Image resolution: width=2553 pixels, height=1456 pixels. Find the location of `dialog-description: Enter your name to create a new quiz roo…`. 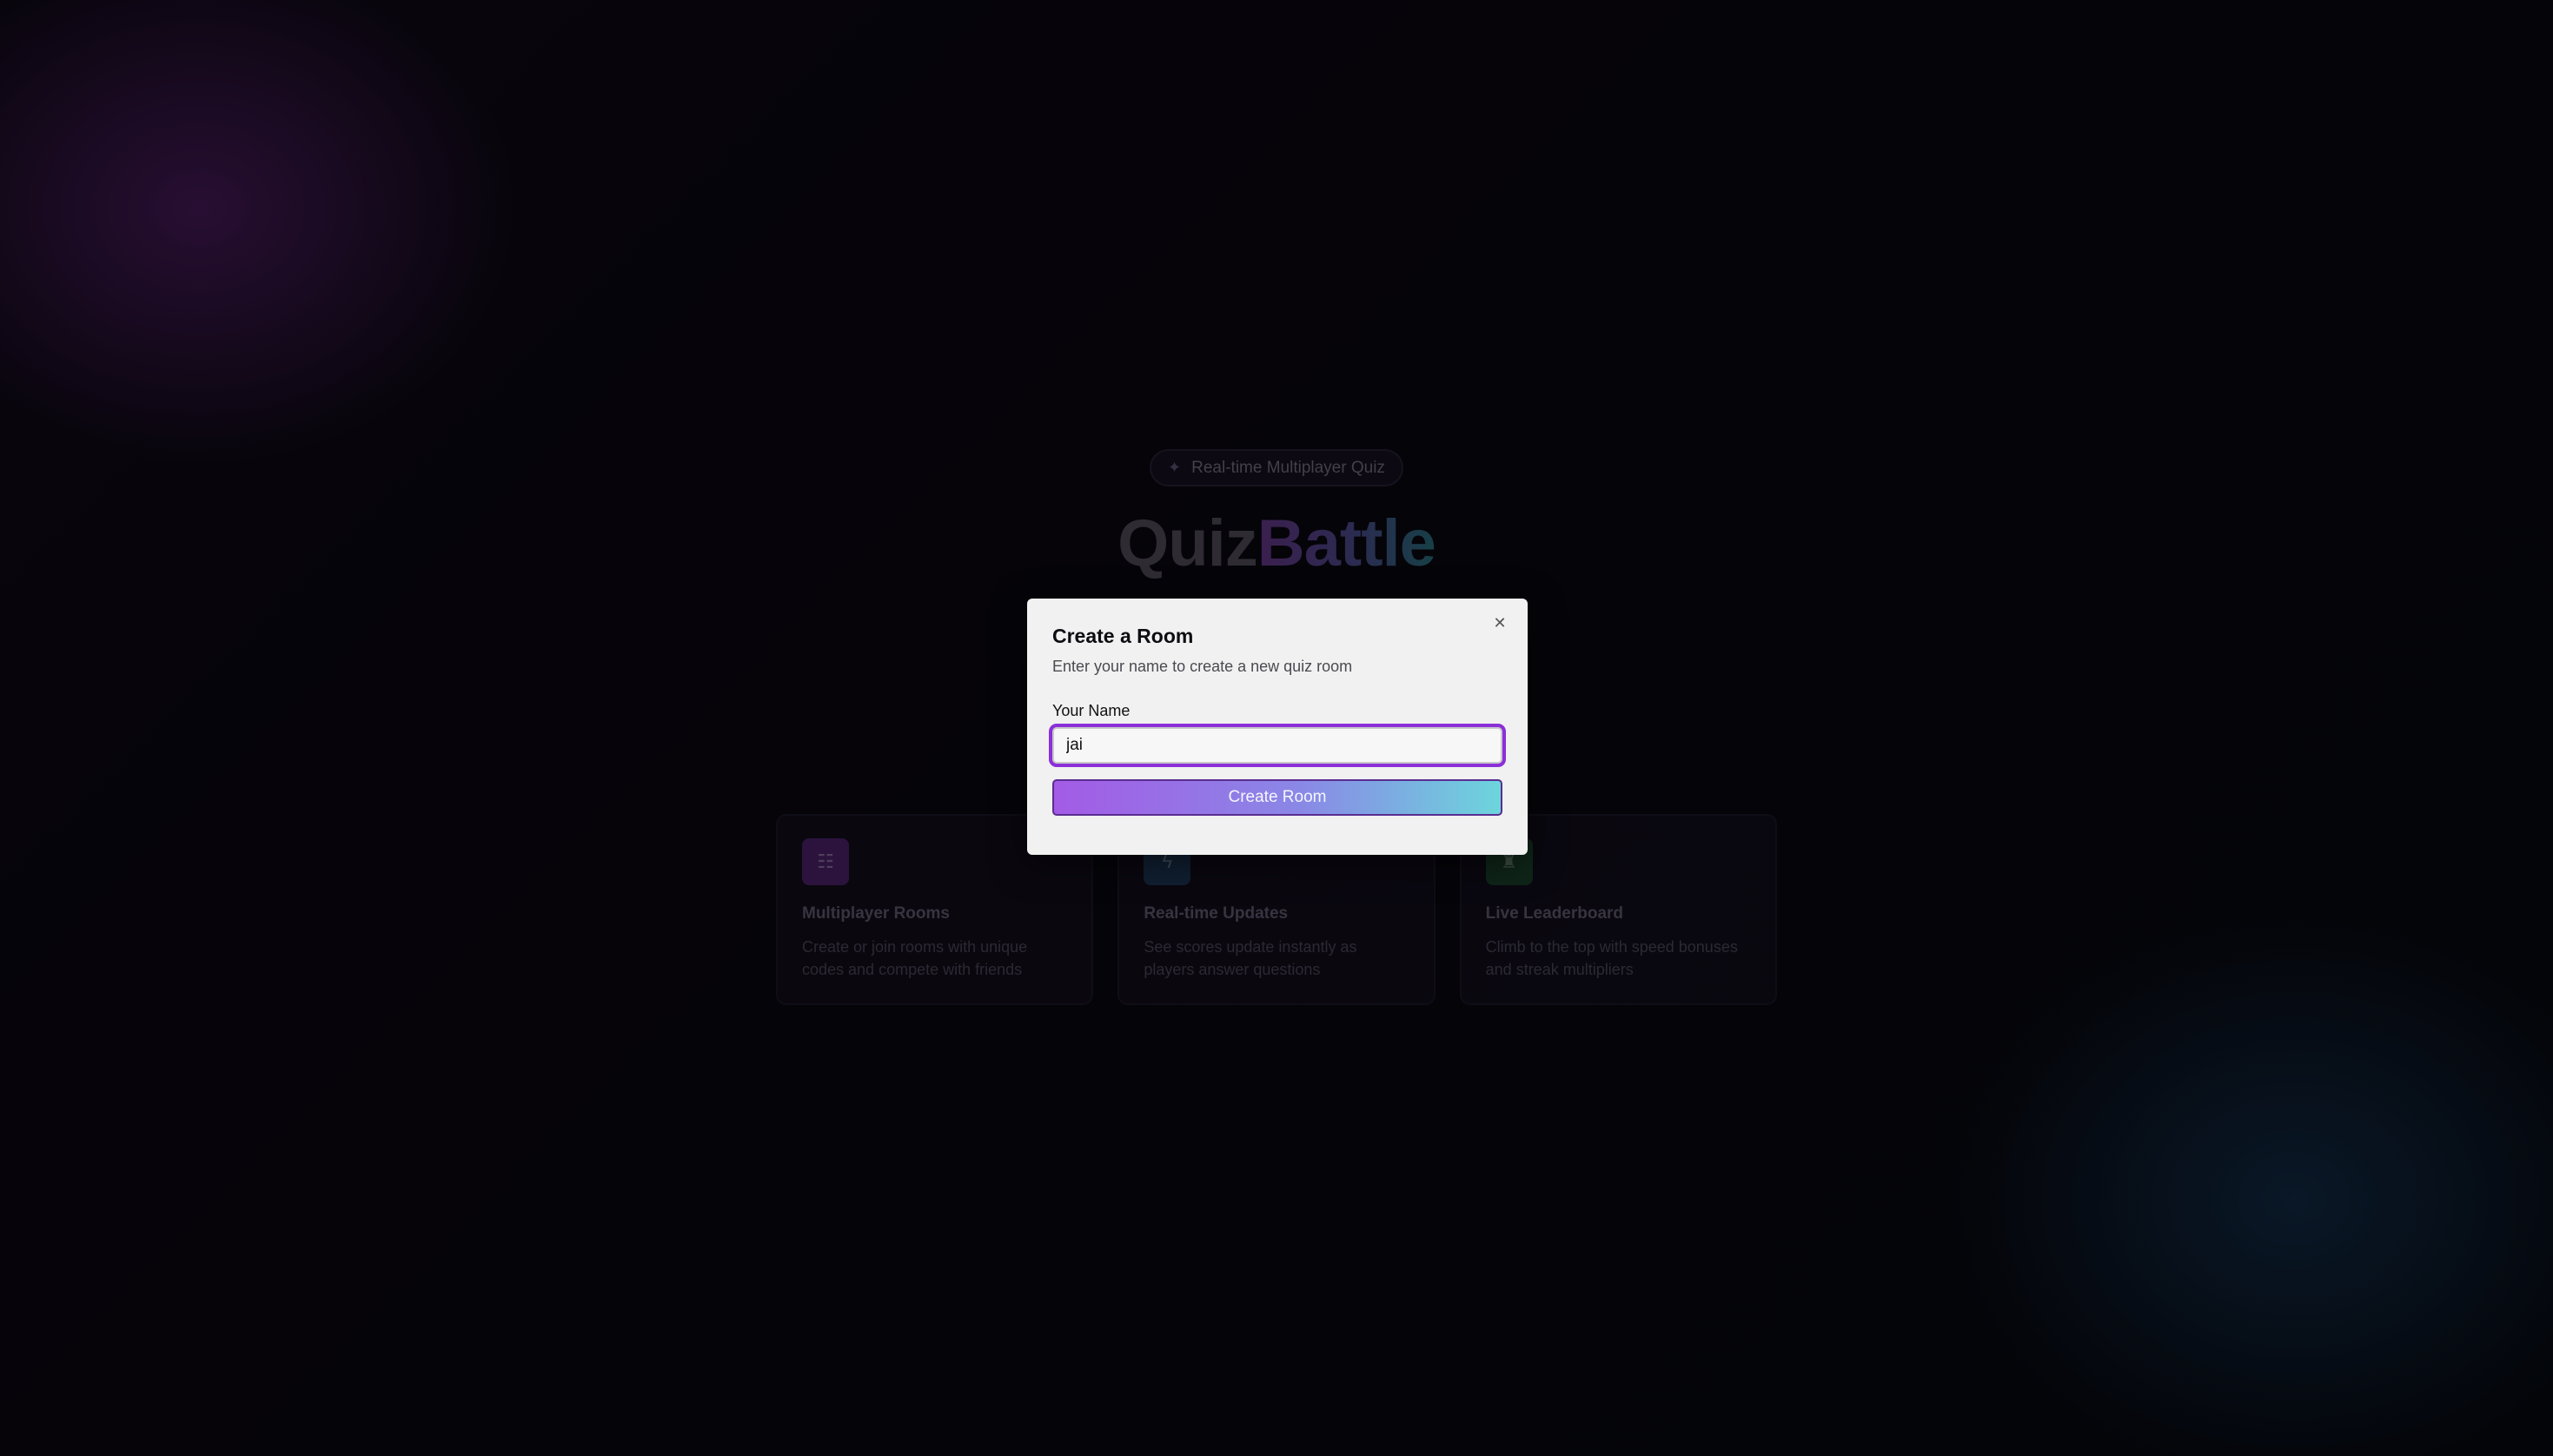

dialog-description: Enter your name to create a new quiz roo… is located at coordinates (1202, 666).